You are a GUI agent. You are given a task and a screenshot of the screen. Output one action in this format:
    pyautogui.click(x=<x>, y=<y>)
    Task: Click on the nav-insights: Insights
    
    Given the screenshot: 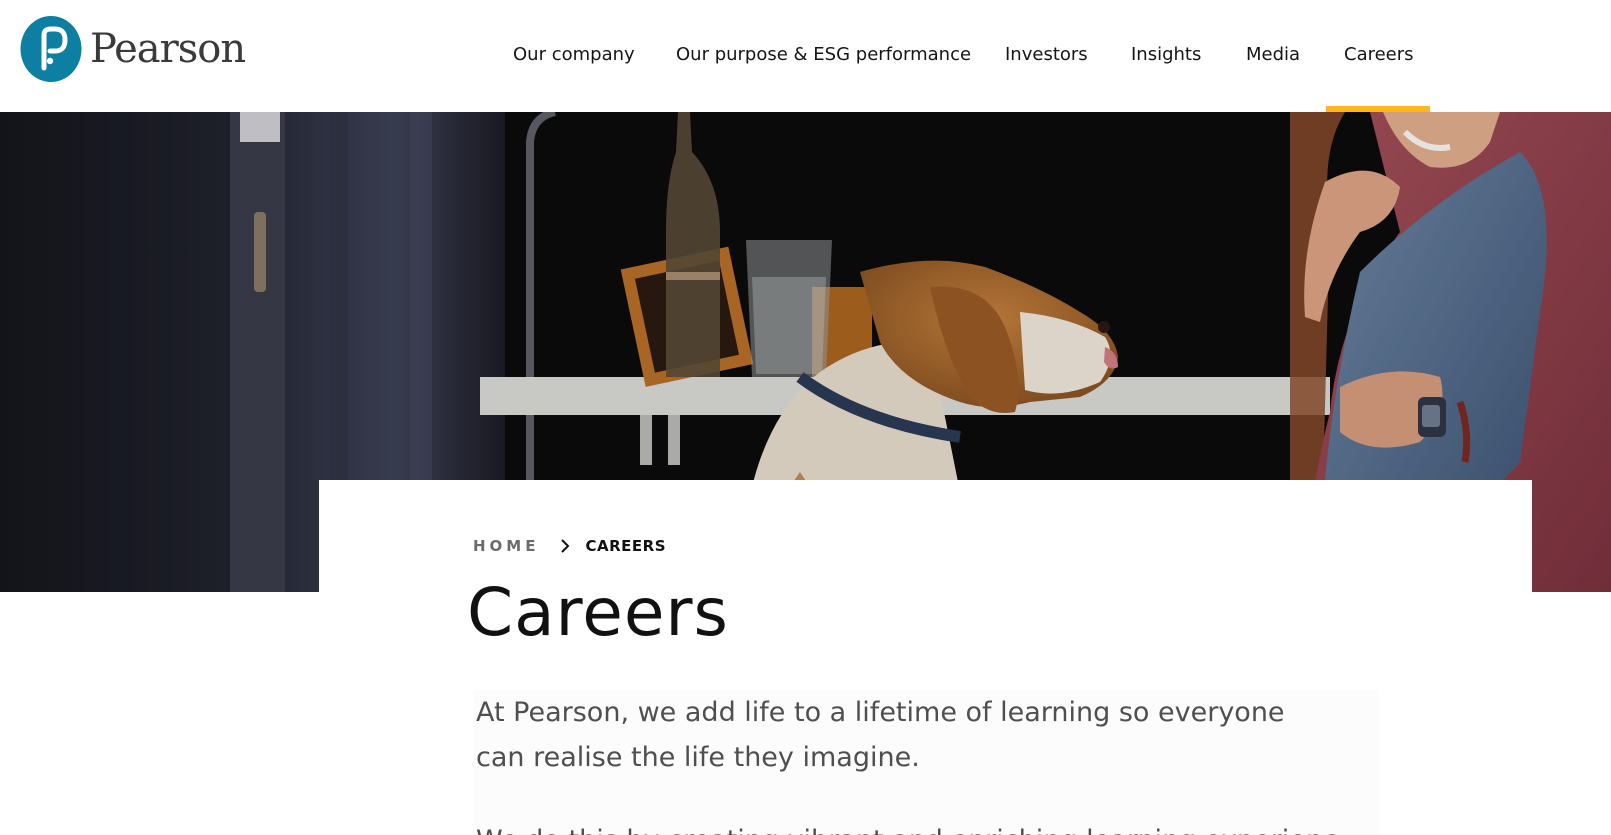 What is the action you would take?
    pyautogui.click(x=1166, y=55)
    